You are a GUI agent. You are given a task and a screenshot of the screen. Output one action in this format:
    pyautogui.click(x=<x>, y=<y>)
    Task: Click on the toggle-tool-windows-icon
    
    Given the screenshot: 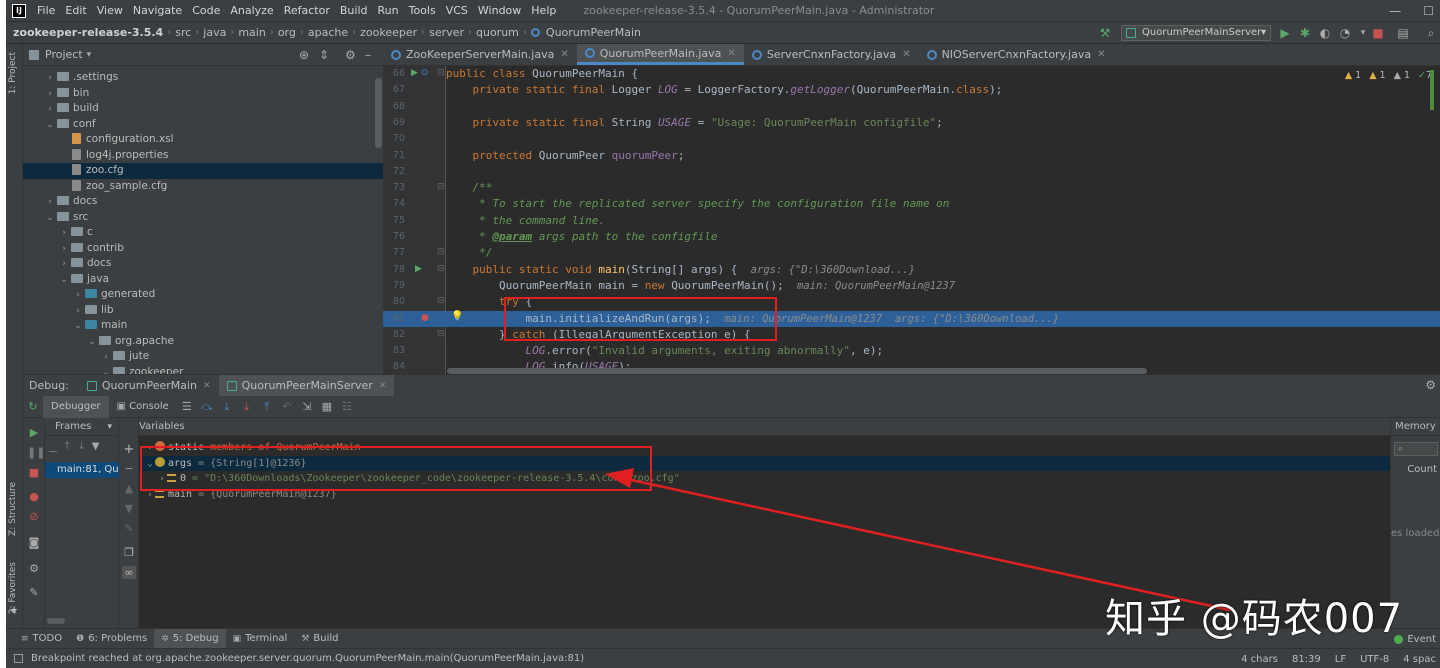 What is the action you would take?
    pyautogui.click(x=18, y=658)
    